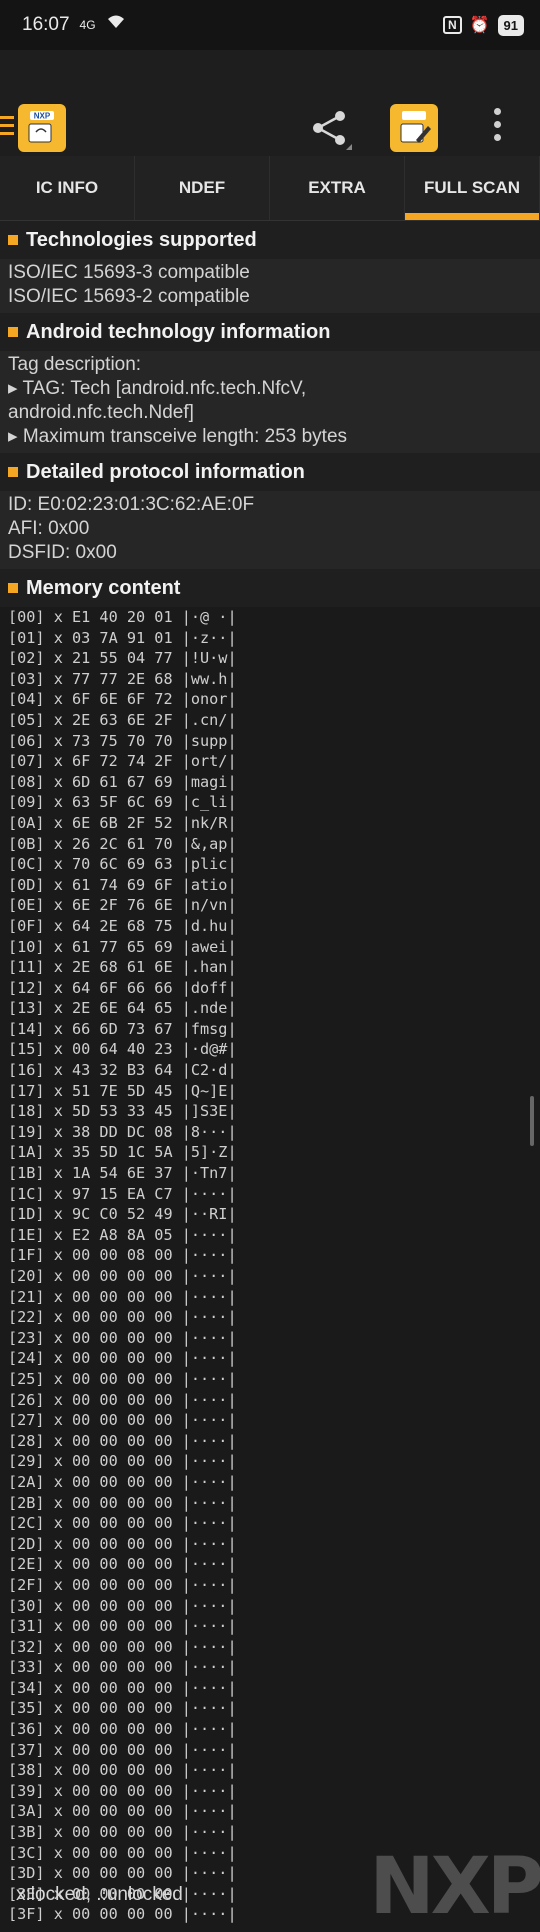 The width and height of the screenshot is (540, 1932). I want to click on svg-text: NXP, so click(42, 116).